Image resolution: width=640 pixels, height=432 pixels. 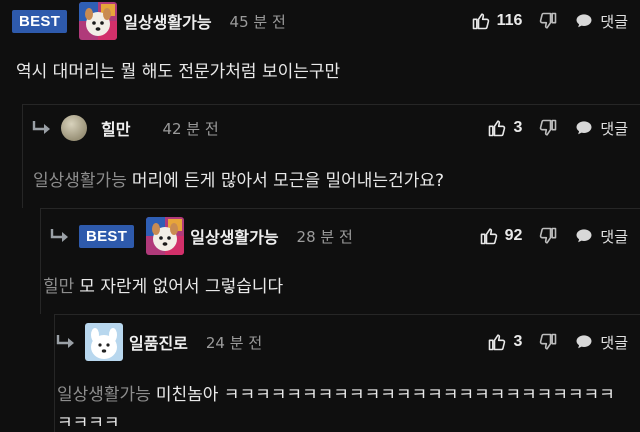 I want to click on comment-actions: 92 댓글, so click(x=545, y=236).